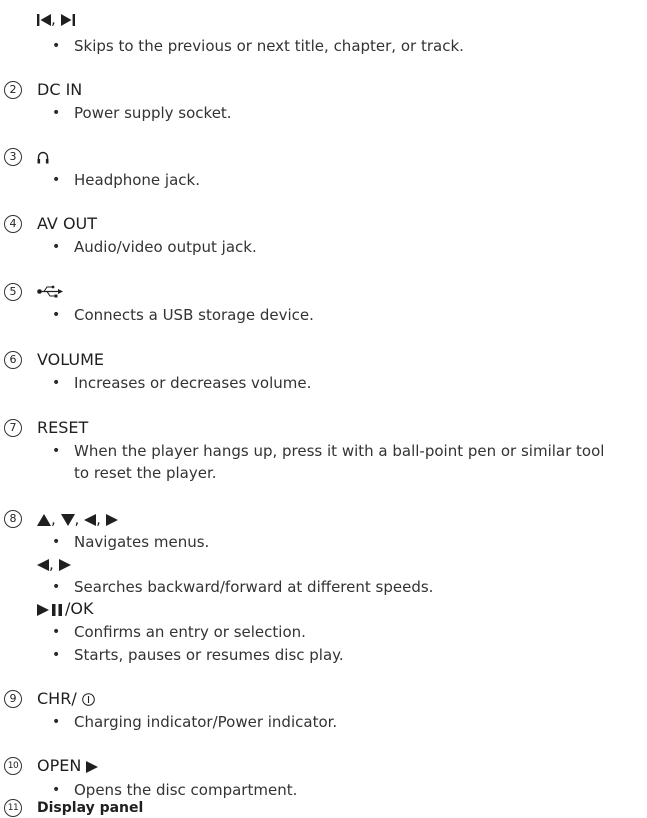 The width and height of the screenshot is (647, 818). Describe the element at coordinates (13, 519) in the screenshot. I see `item-number-8: 8` at that location.